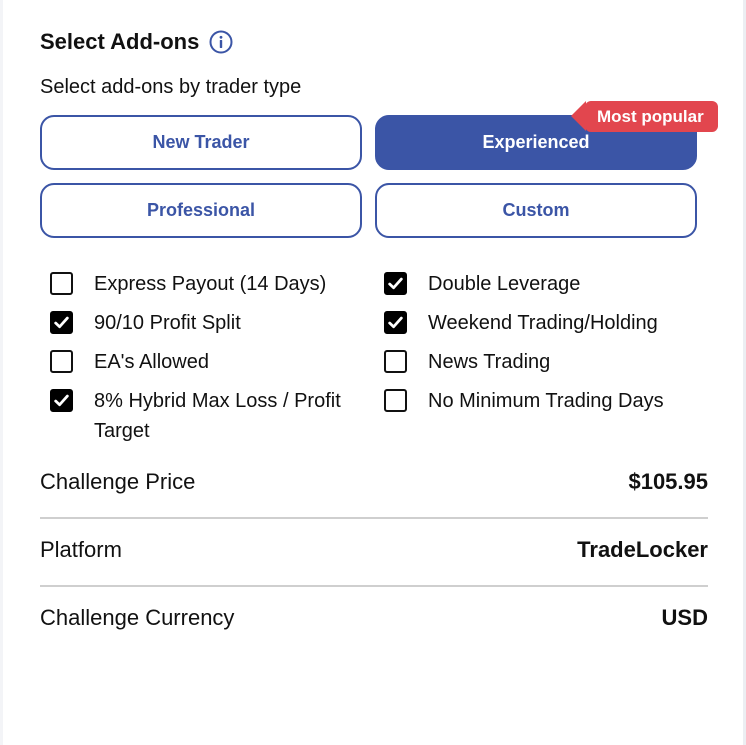 The height and width of the screenshot is (745, 746). What do you see at coordinates (374, 482) in the screenshot?
I see `challenge-price-row: Challenge Price $105.95` at bounding box center [374, 482].